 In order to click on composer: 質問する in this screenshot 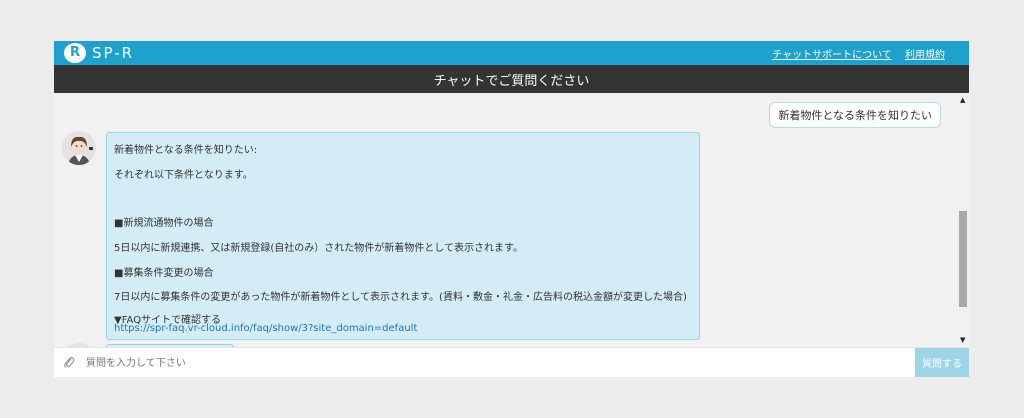, I will do `click(511, 362)`.